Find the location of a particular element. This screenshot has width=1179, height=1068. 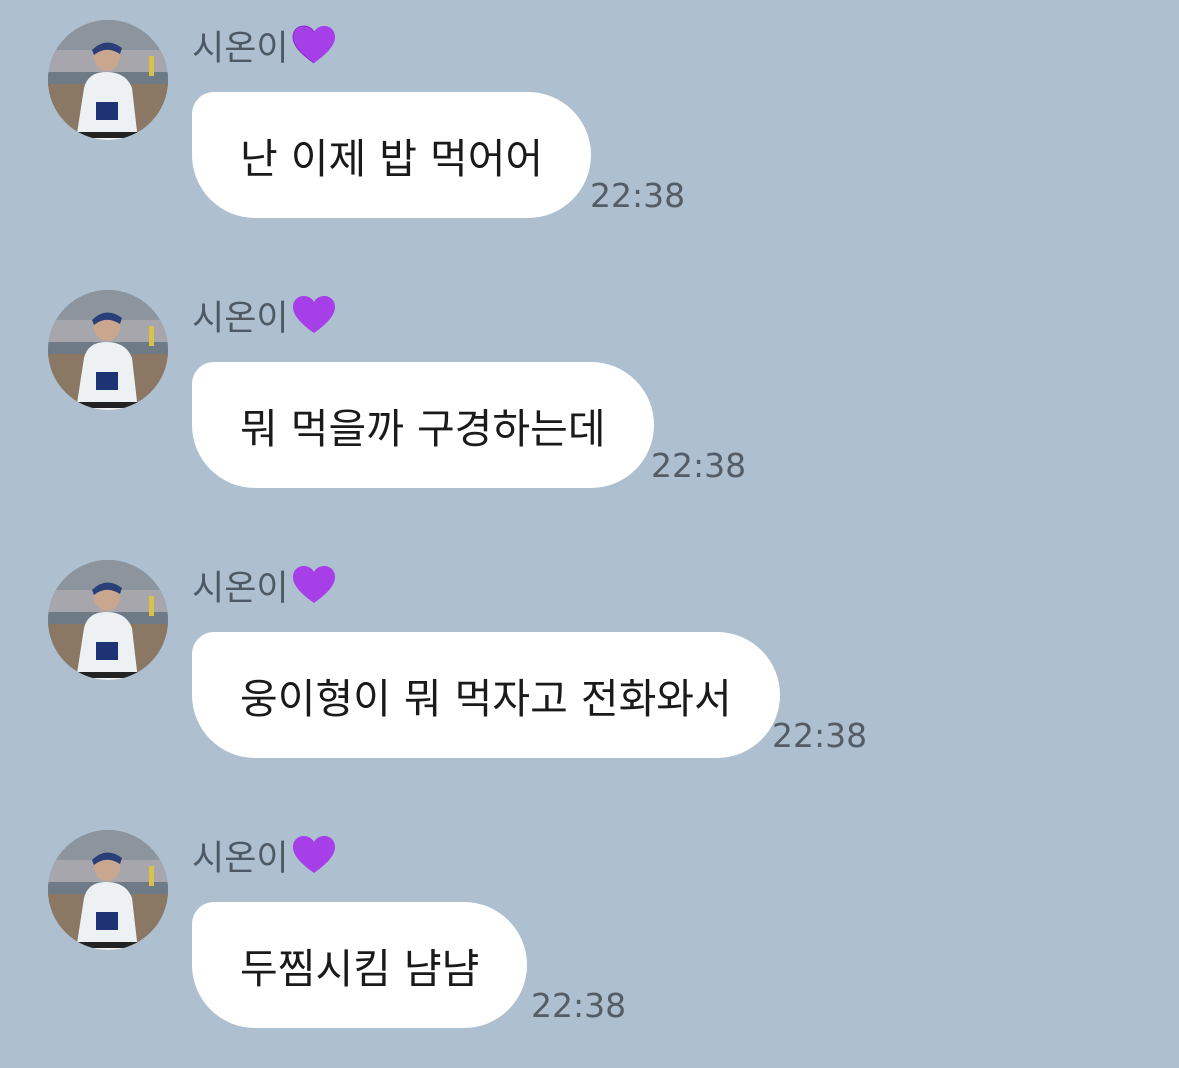

message-bubble: 웅이형이 뭐 먹자고 전화와서 is located at coordinates (486, 695).